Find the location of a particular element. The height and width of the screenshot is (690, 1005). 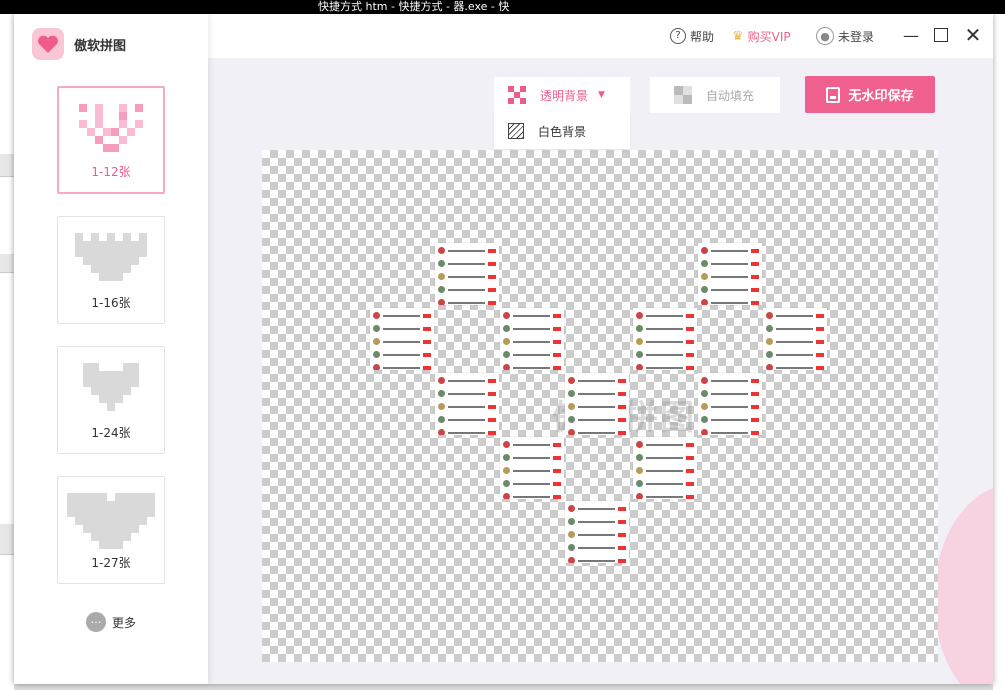

desktop-bottom-edge is located at coordinates (503, 687).